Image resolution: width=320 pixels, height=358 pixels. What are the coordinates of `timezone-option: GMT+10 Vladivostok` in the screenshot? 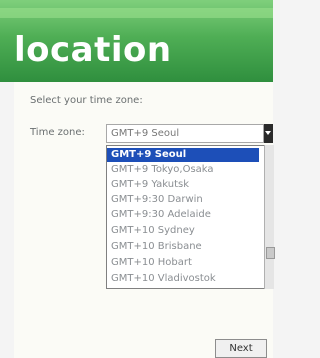 It's located at (183, 279).